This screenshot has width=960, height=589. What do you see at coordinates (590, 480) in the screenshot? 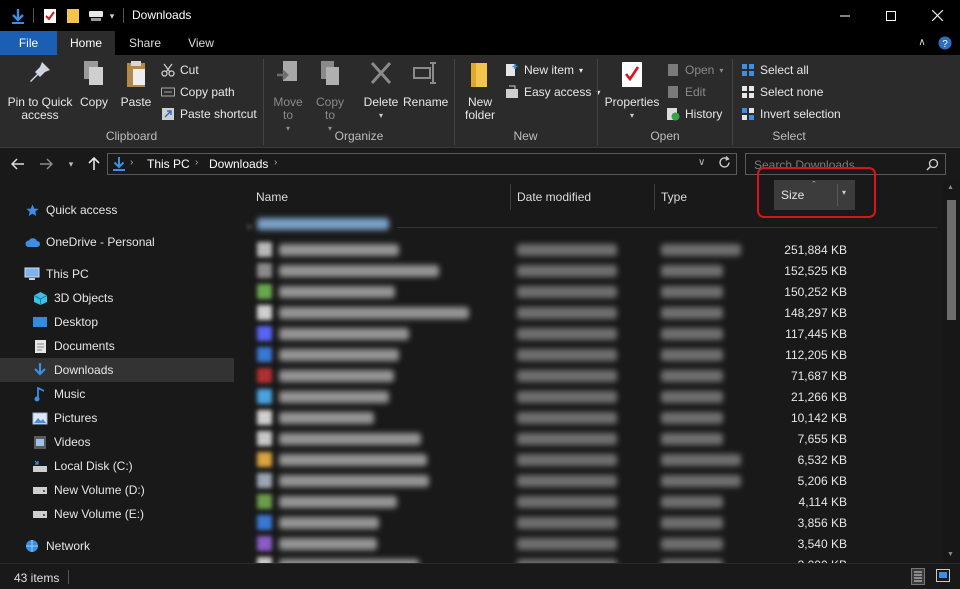
I see `table-row: 5,206 KB` at bounding box center [590, 480].